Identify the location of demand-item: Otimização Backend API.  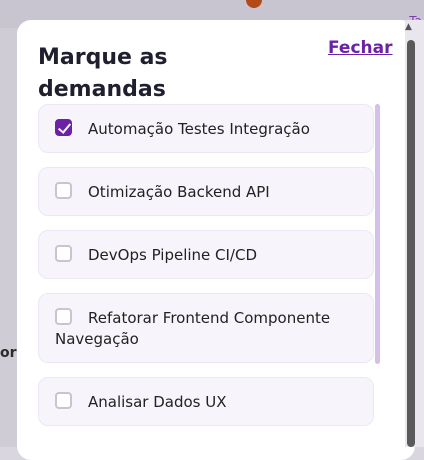
(206, 191).